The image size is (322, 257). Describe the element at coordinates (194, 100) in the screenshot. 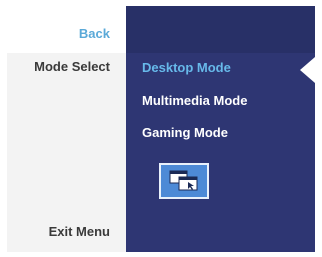

I see `option-multimedia-mode: Multimedia Mode` at that location.